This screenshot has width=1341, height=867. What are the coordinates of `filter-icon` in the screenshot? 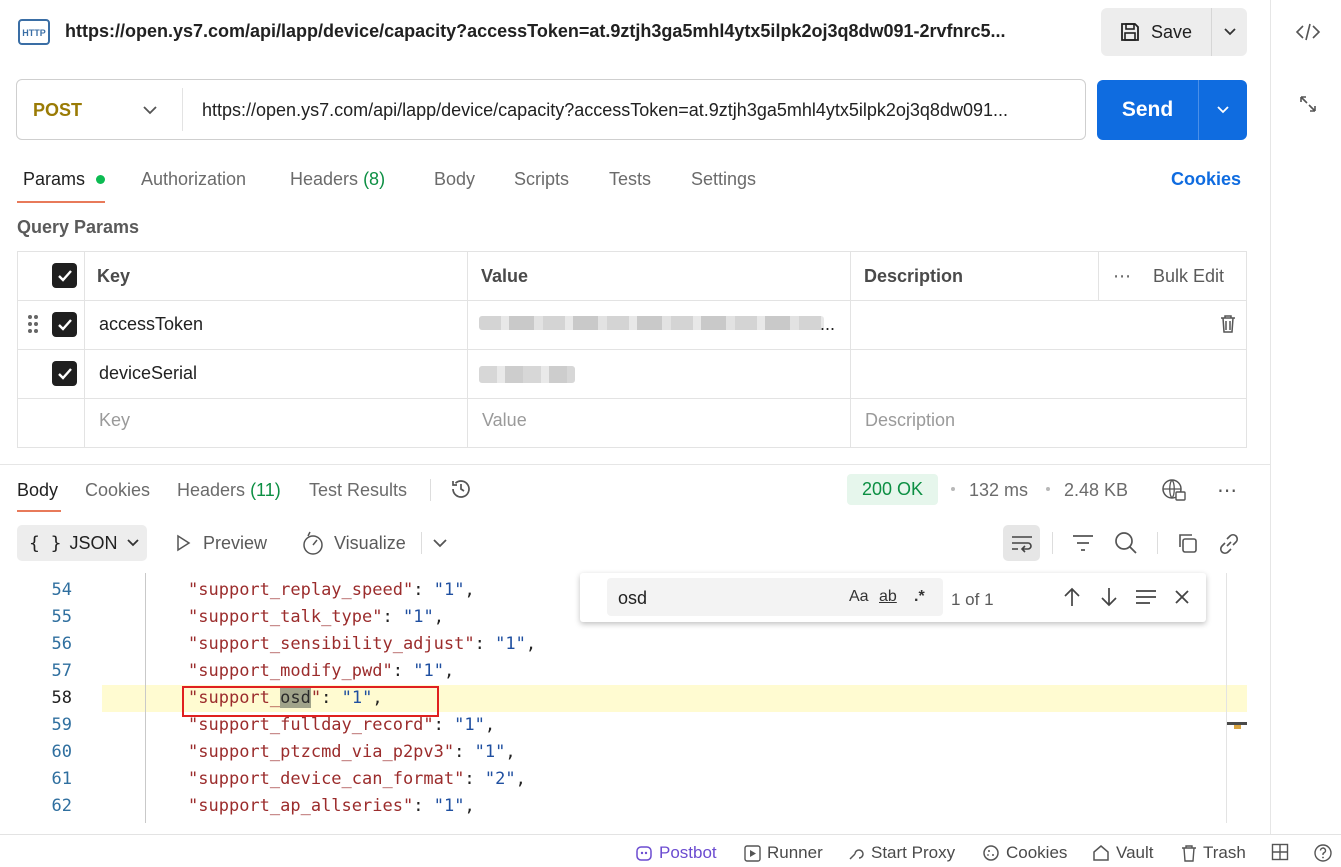 It's located at (1083, 543).